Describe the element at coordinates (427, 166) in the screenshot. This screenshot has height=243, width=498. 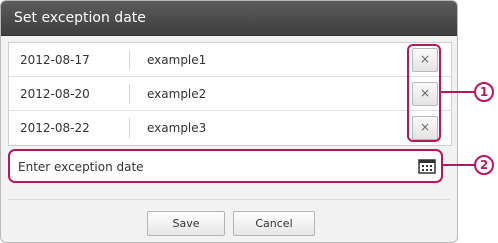
I see `calendar-icon` at that location.